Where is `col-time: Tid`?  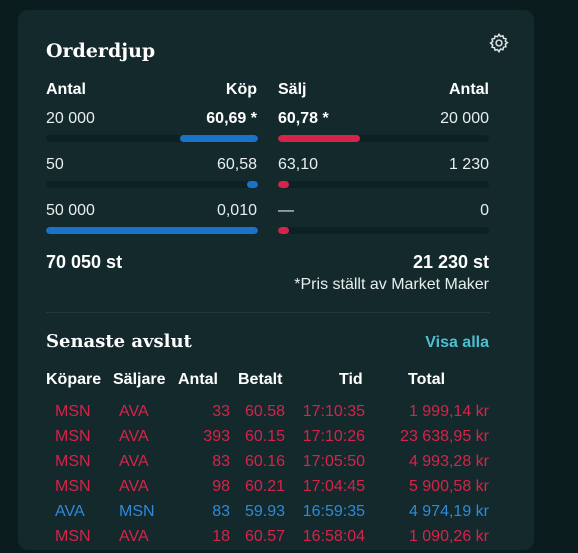 col-time: Tid is located at coordinates (351, 379).